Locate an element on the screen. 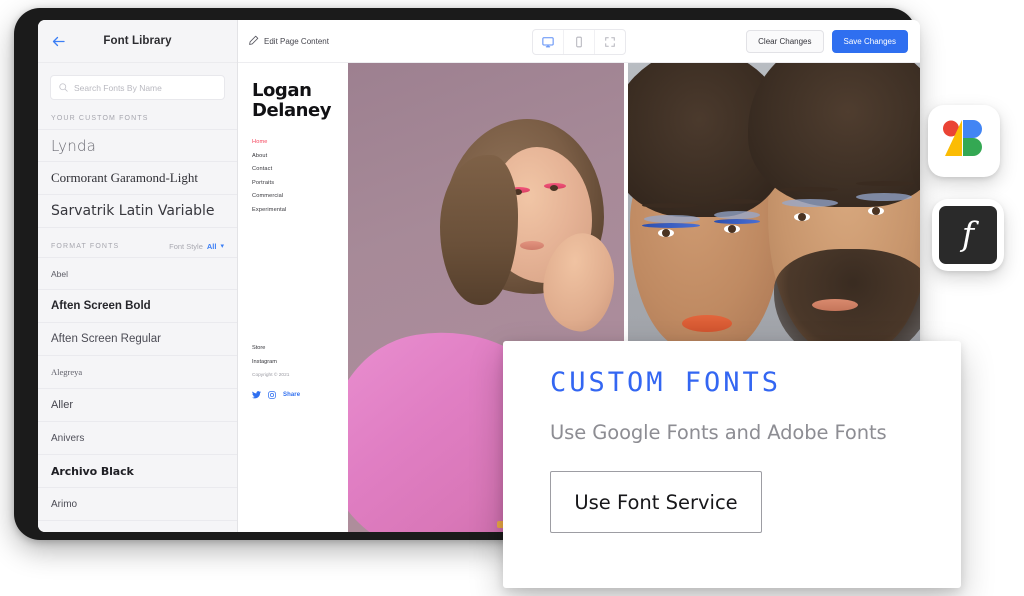 The height and width of the screenshot is (596, 1024). search-icon is located at coordinates (63, 88).